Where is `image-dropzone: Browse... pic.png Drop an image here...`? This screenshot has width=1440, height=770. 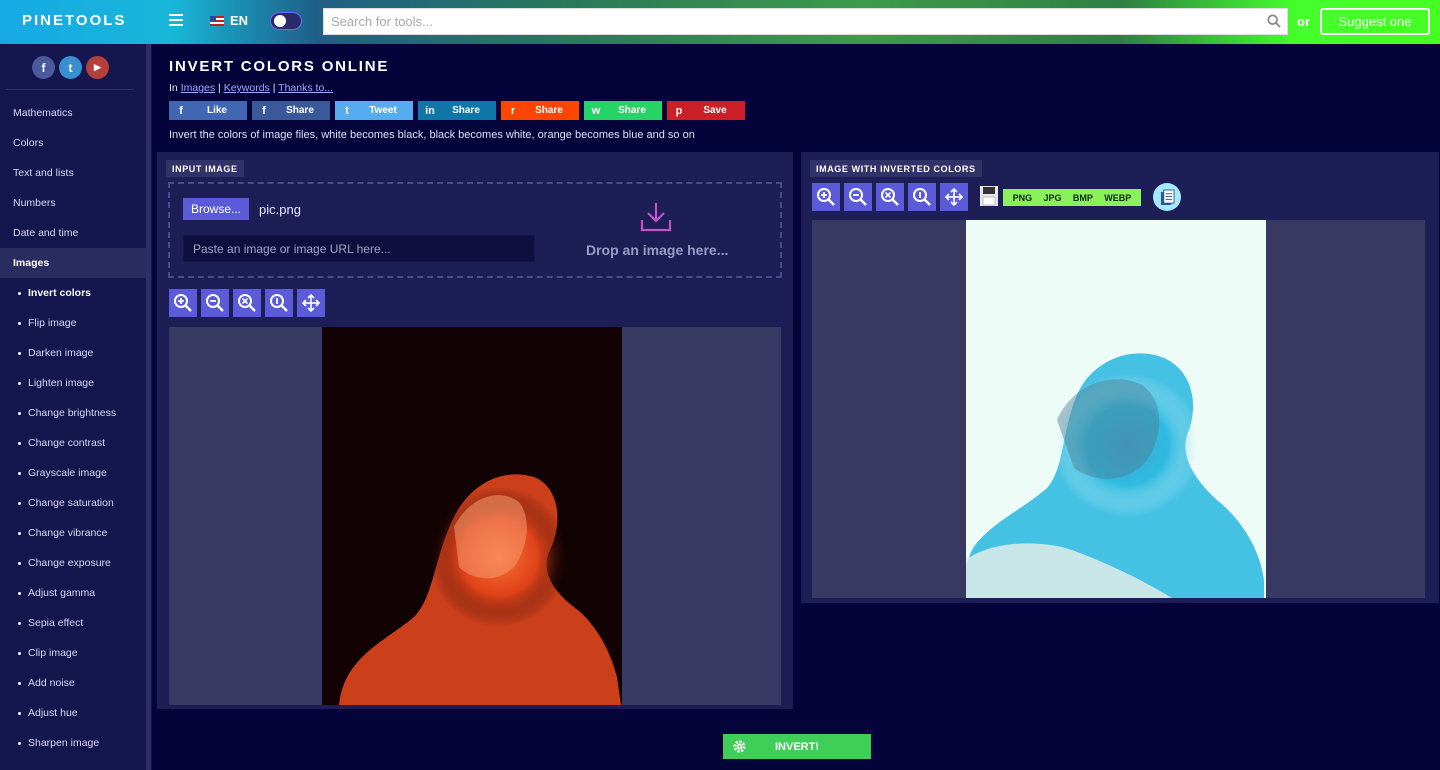
image-dropzone: Browse... pic.png Drop an image here... is located at coordinates (475, 230).